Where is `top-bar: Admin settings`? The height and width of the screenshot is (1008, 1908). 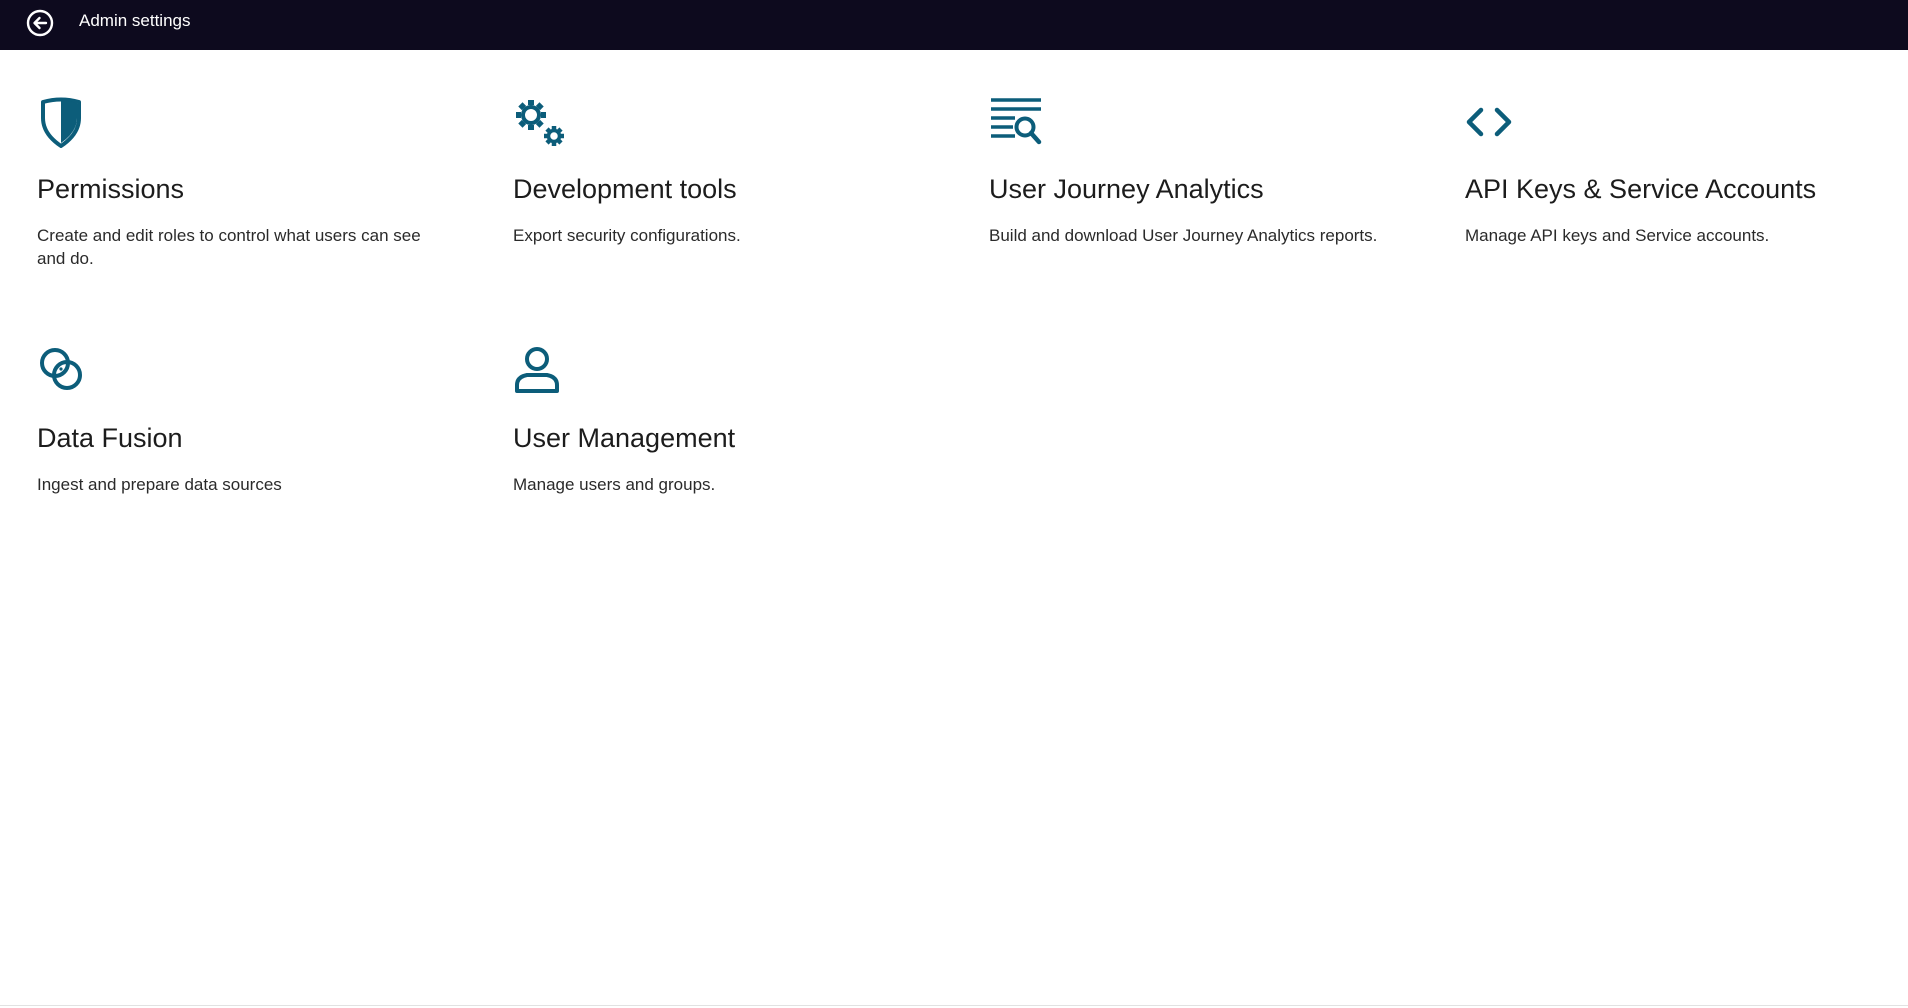
top-bar: Admin settings is located at coordinates (954, 25).